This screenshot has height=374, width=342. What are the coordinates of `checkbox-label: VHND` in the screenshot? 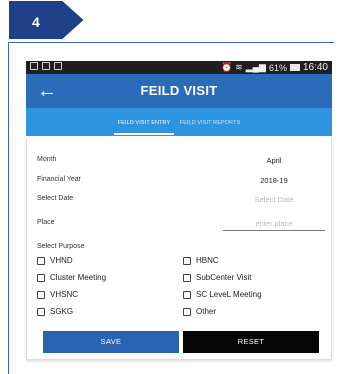 It's located at (61, 260).